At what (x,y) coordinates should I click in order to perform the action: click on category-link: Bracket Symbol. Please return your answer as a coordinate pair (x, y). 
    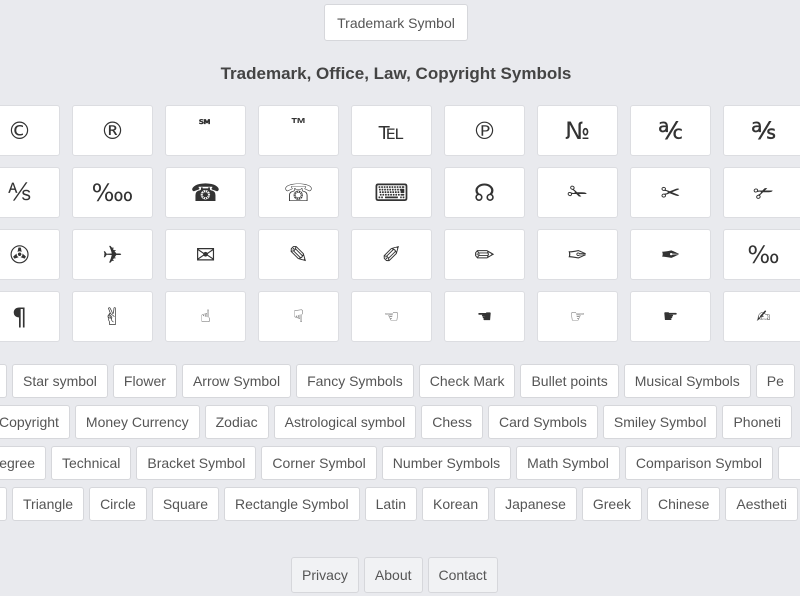
    Looking at the image, I should click on (196, 463).